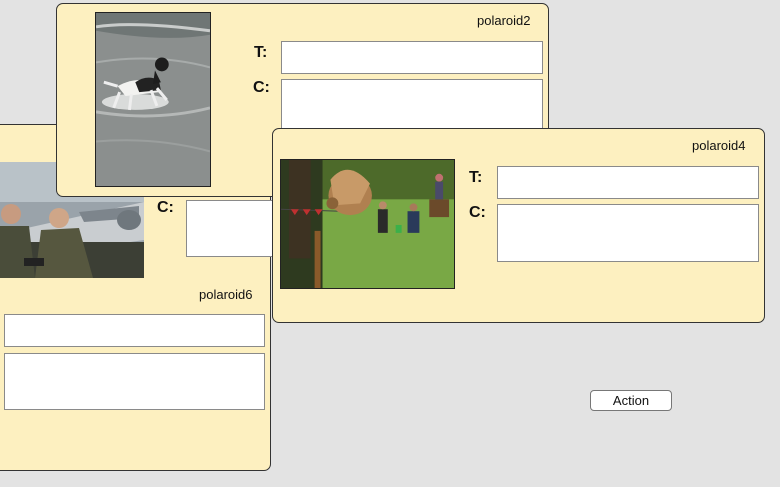  What do you see at coordinates (261, 87) in the screenshot?
I see `polaroid2-caption-label: C:` at bounding box center [261, 87].